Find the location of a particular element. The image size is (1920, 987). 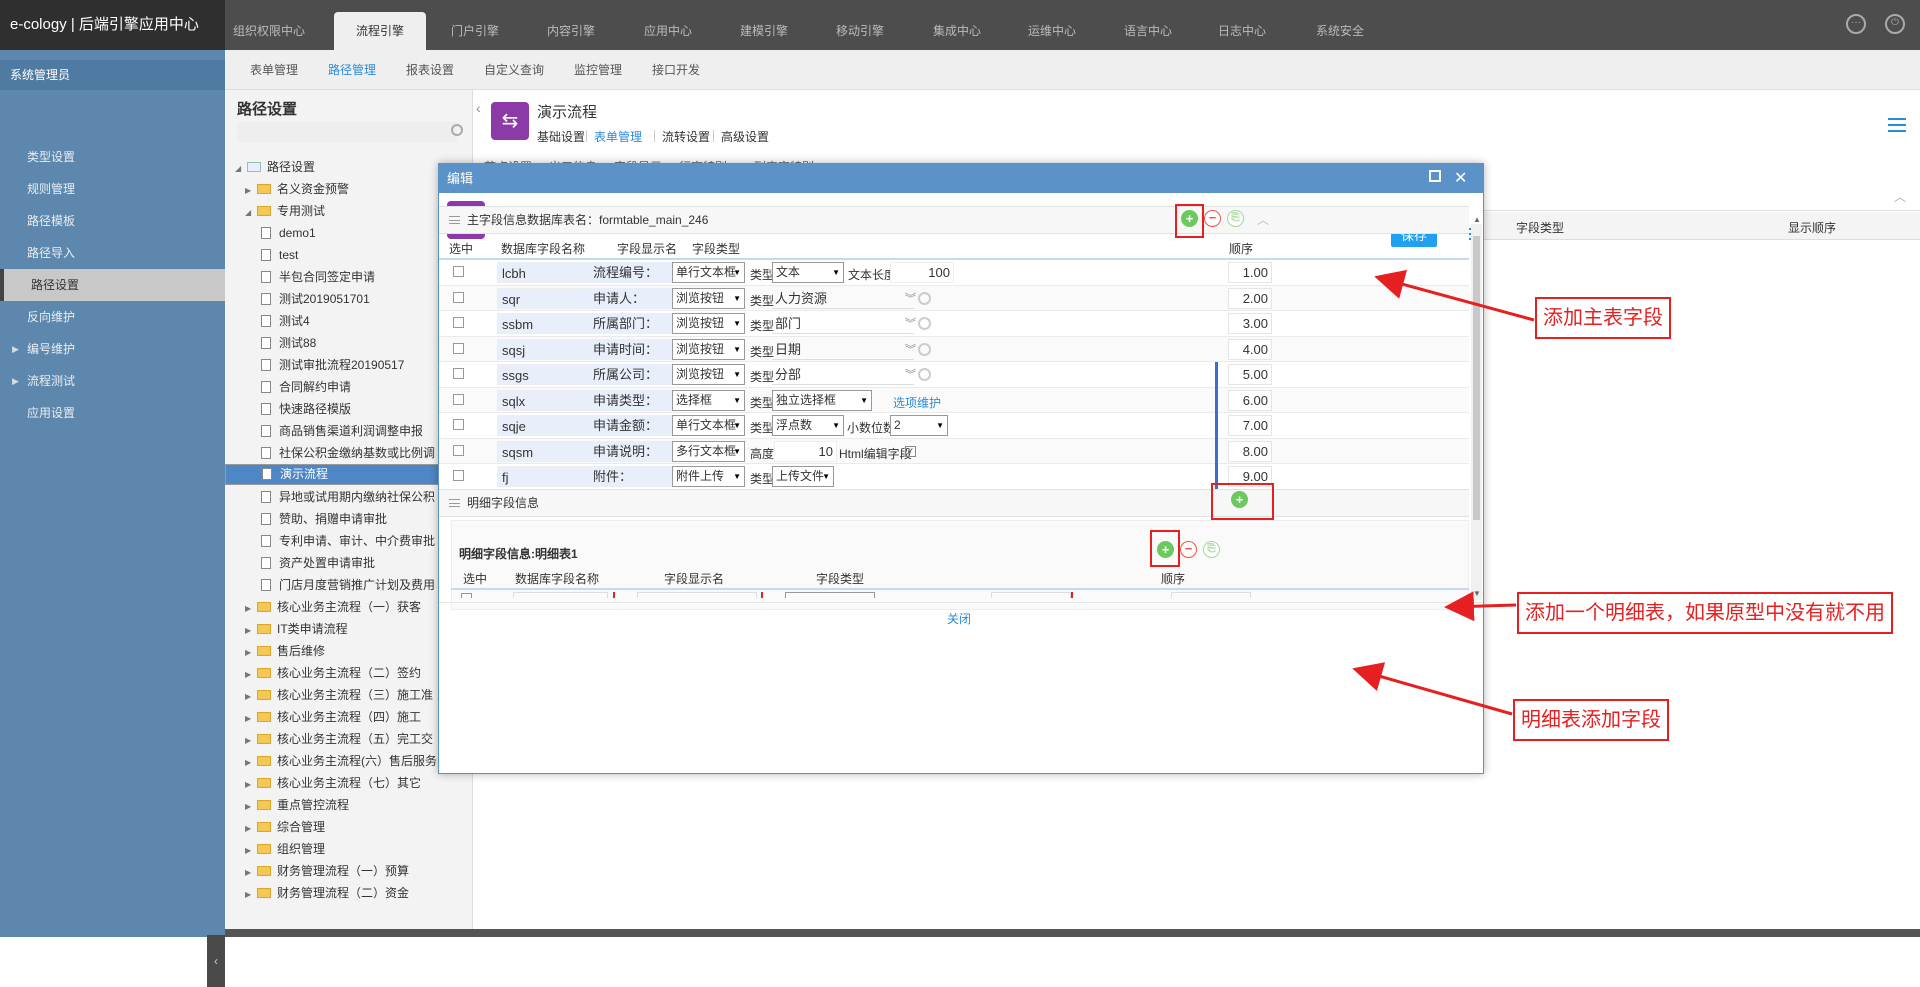

annotation-arrows is located at coordinates (1443, 492).